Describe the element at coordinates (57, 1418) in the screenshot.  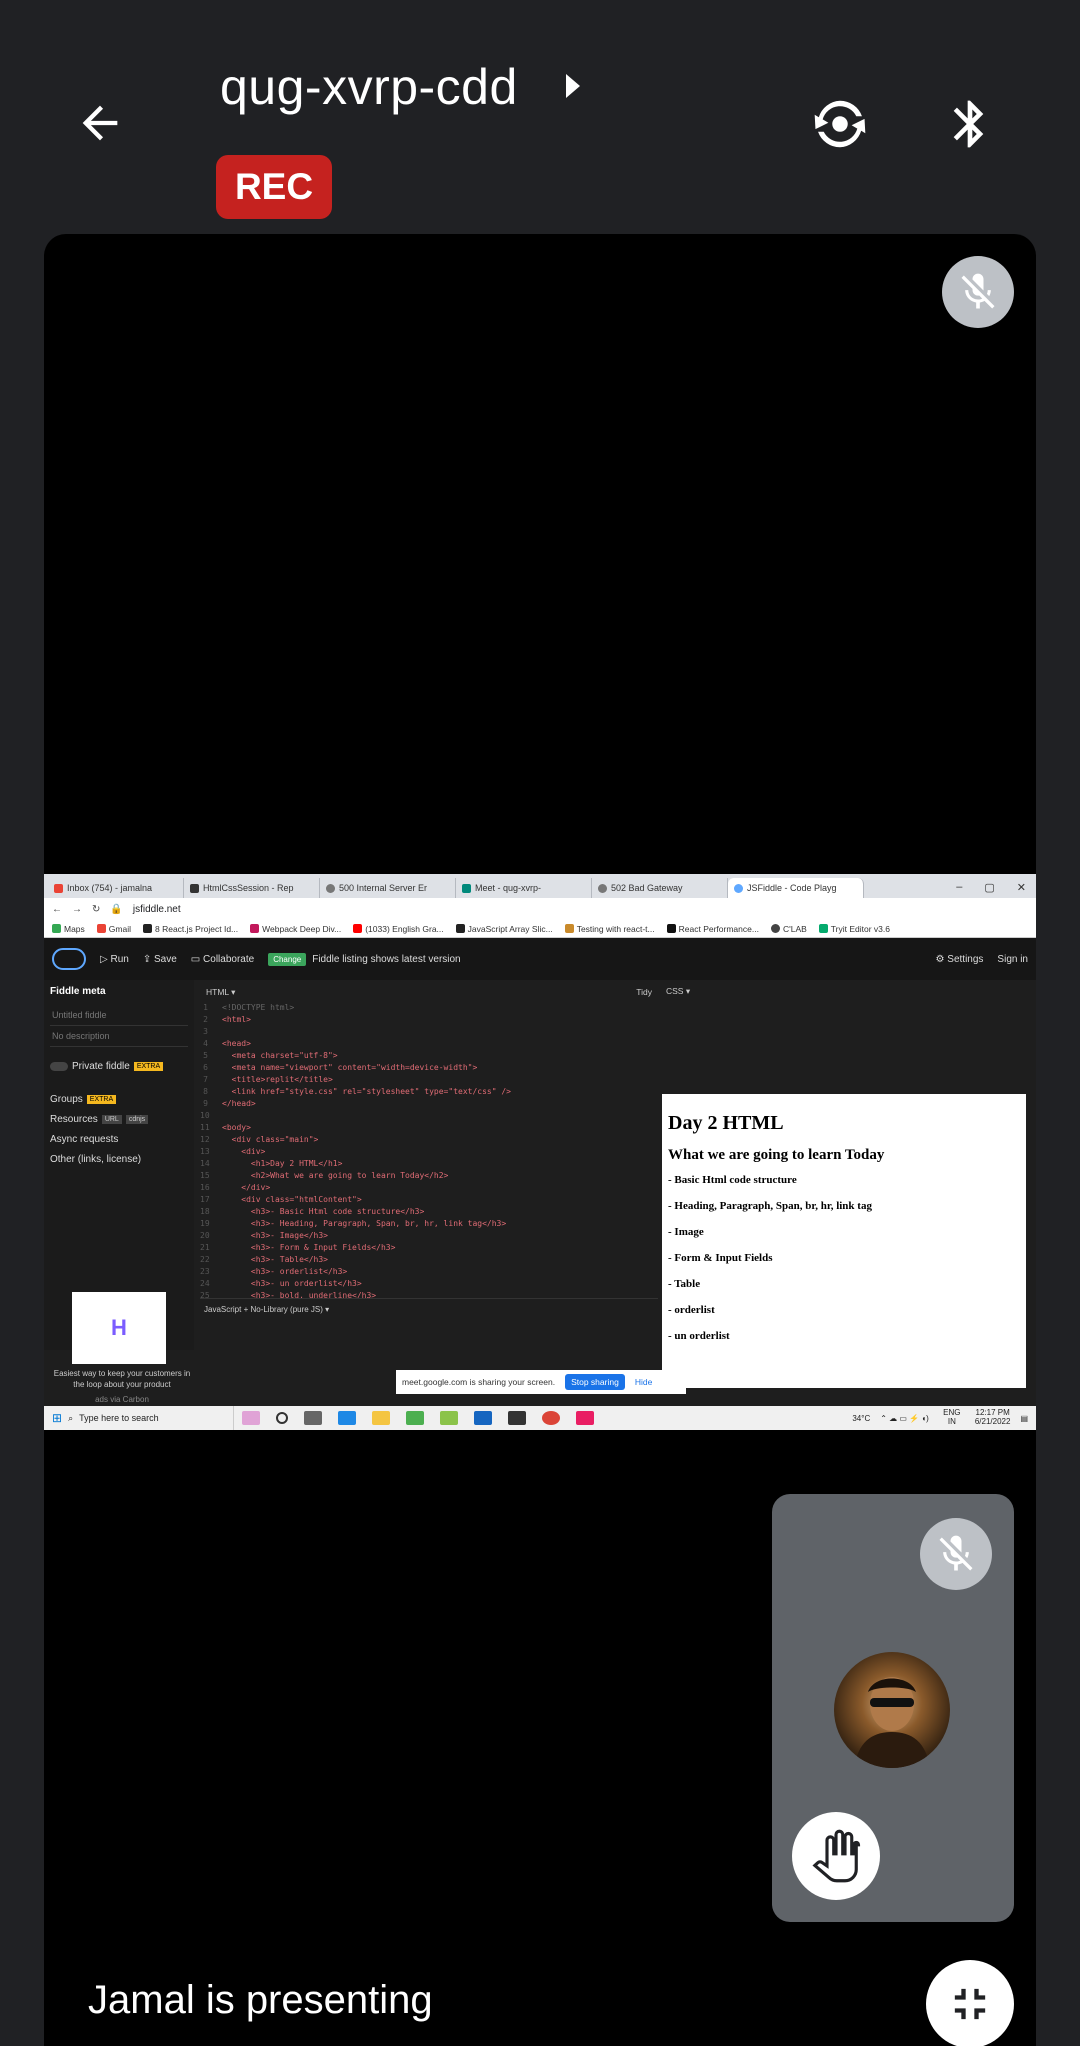
I see `windows-start-icon: ⊞` at that location.